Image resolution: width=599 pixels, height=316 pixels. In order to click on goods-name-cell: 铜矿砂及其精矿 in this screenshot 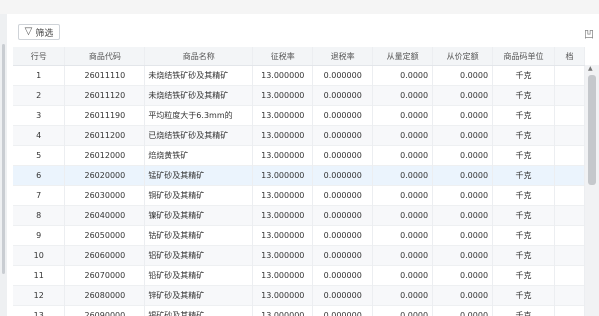, I will do `click(199, 195)`.